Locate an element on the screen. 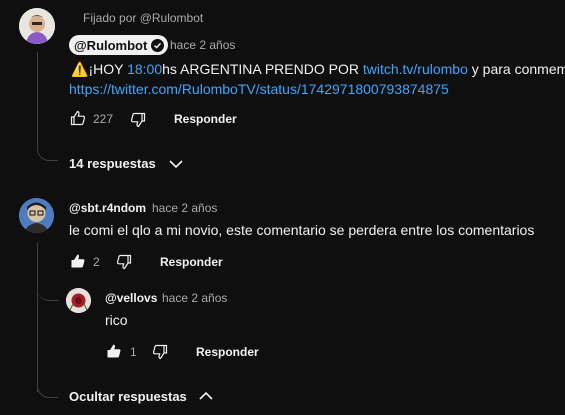 The width and height of the screenshot is (565, 415). verified-check-icon is located at coordinates (158, 45).